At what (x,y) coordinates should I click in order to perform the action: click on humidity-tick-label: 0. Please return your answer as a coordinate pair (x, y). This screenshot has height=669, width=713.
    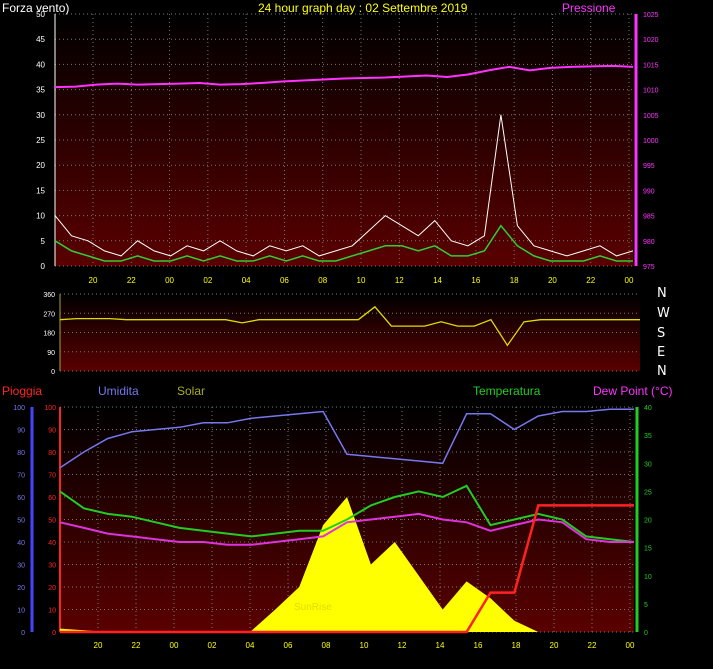
    Looking at the image, I should click on (23, 633).